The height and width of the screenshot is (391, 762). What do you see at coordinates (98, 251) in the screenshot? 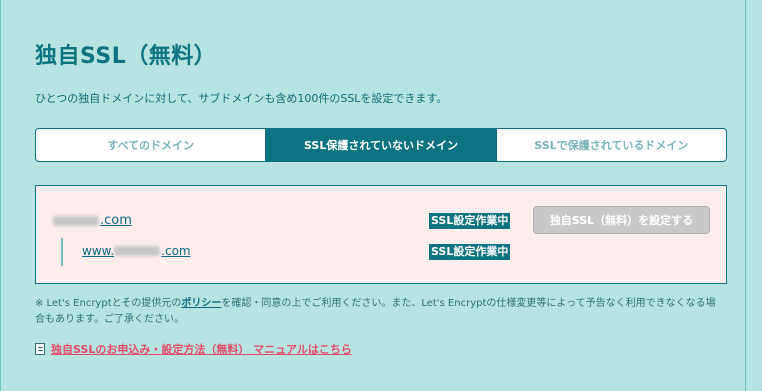
I see `domain-sub-prefix: www.` at bounding box center [98, 251].